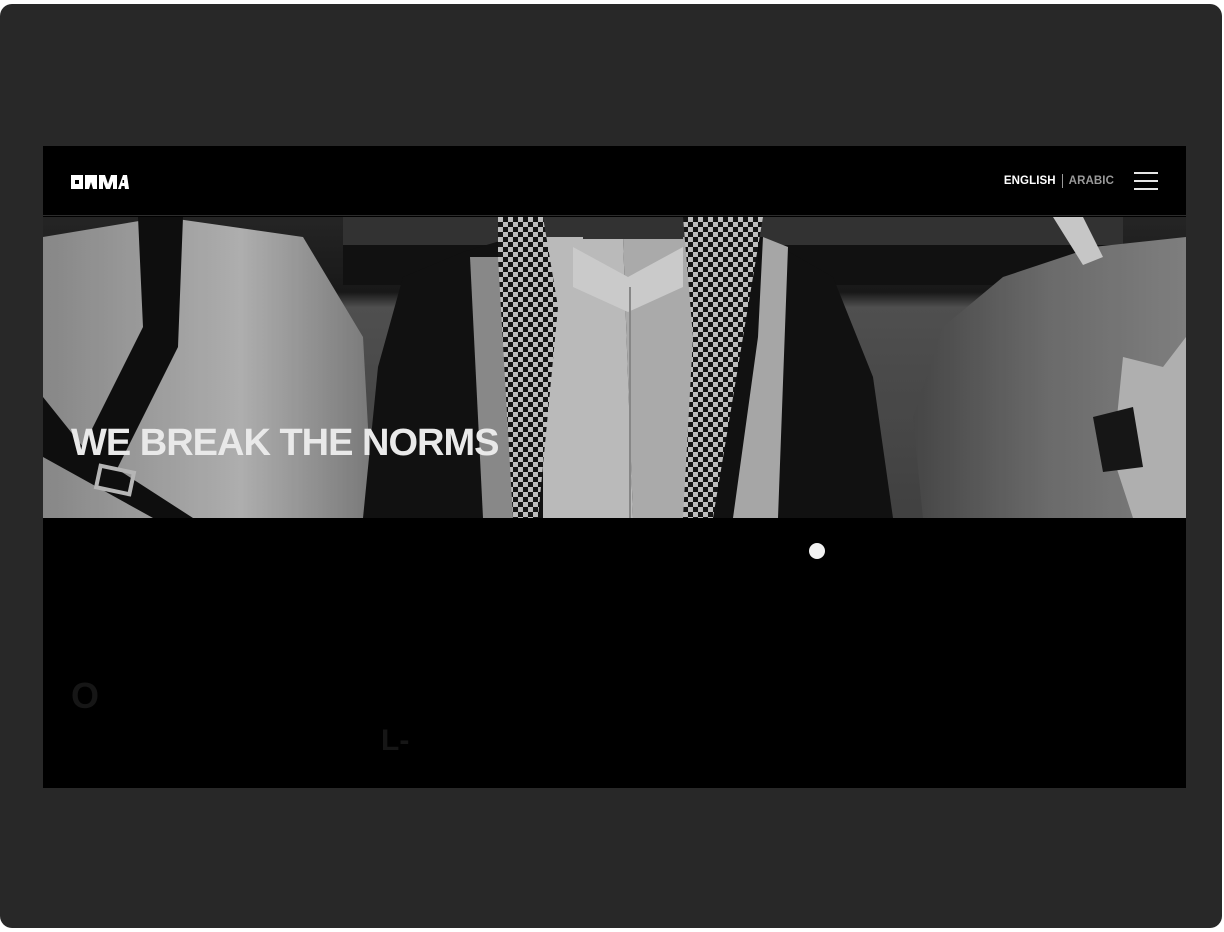 The height and width of the screenshot is (932, 1224). Describe the element at coordinates (1030, 181) in the screenshot. I see `lang-english: ENGLISH` at that location.